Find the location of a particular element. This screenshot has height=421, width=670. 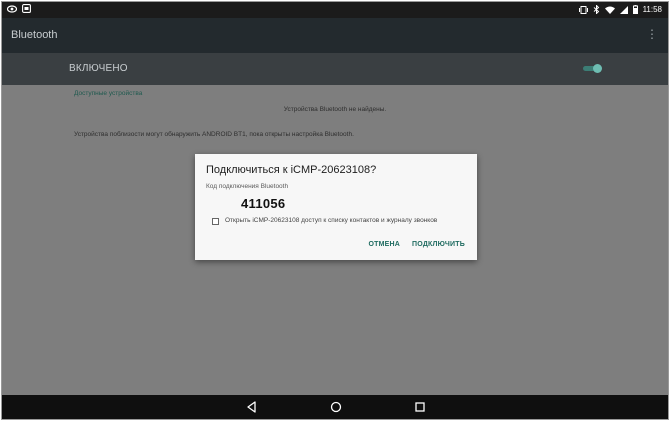

signal-icon is located at coordinates (623, 9).